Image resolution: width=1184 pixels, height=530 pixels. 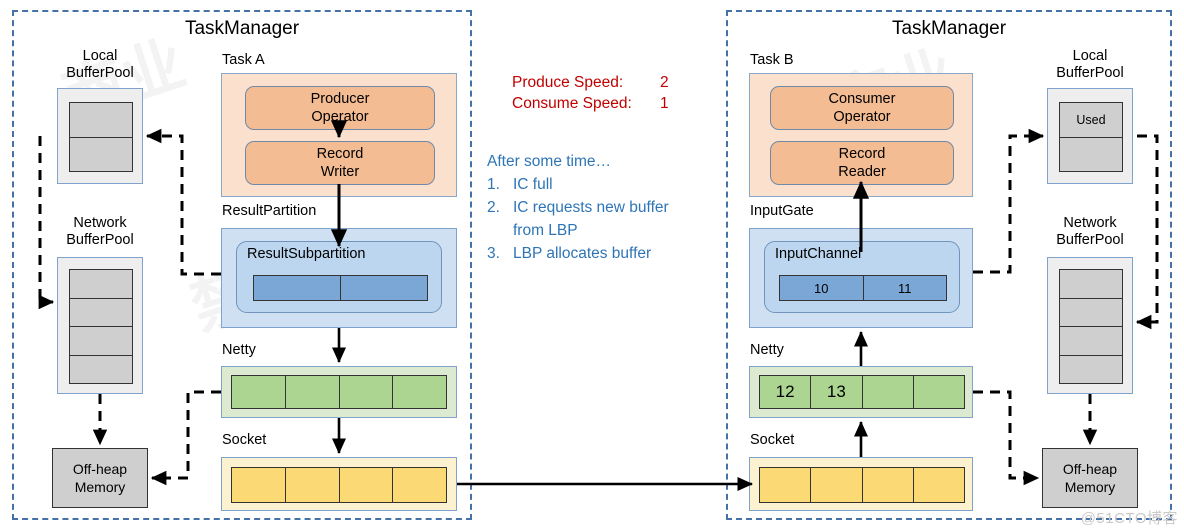 I want to click on right-offheap-memory: Off-heap Memory, so click(x=1090, y=478).